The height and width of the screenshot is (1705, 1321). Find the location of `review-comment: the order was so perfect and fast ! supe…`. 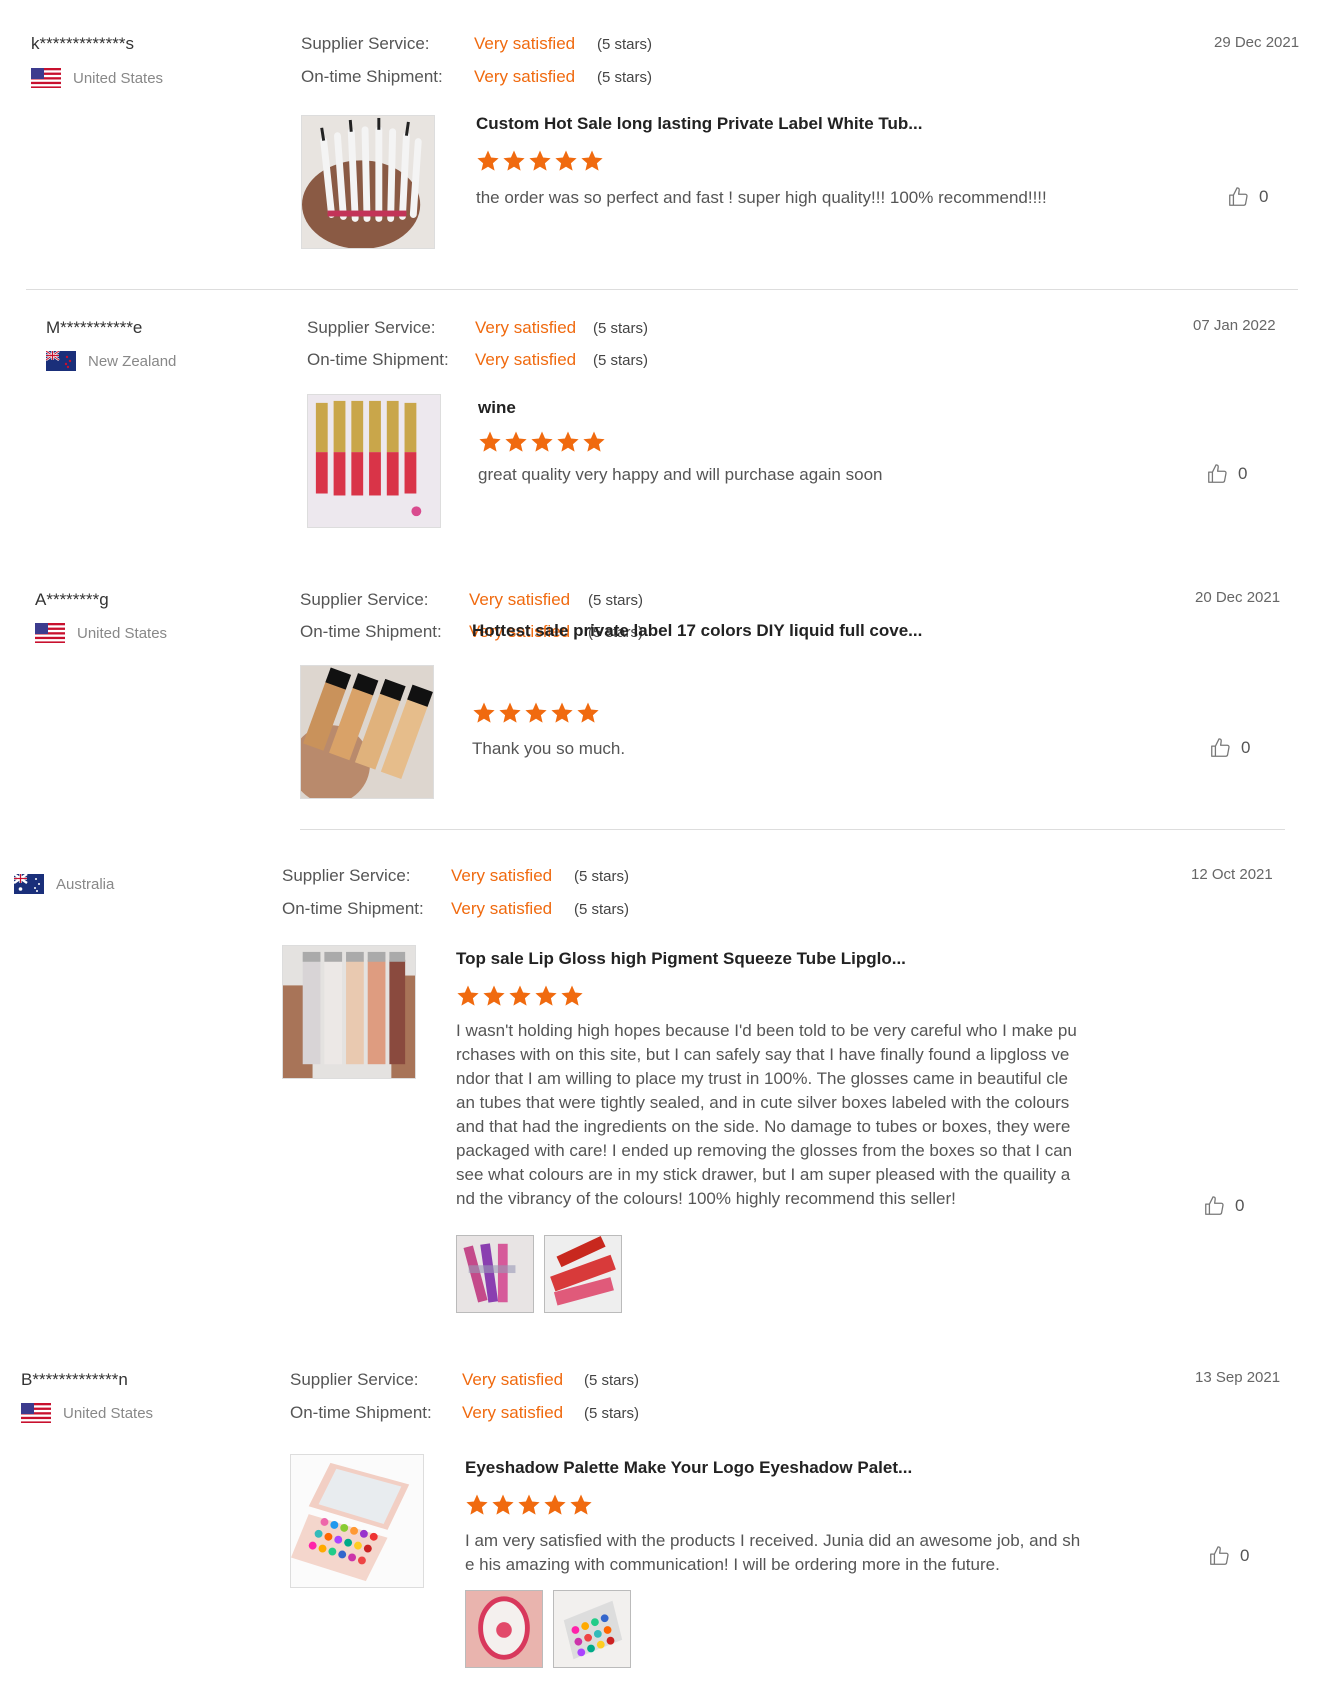

review-comment: the order was so perfect and fast ! supe… is located at coordinates (761, 197).